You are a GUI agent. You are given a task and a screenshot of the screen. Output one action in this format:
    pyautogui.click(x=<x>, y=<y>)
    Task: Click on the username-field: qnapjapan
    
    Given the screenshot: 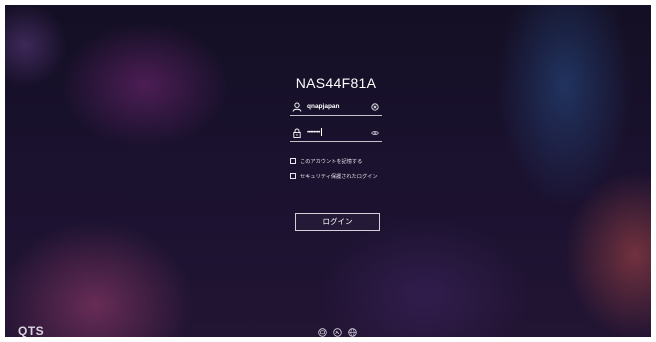 What is the action you would take?
    pyautogui.click(x=336, y=108)
    